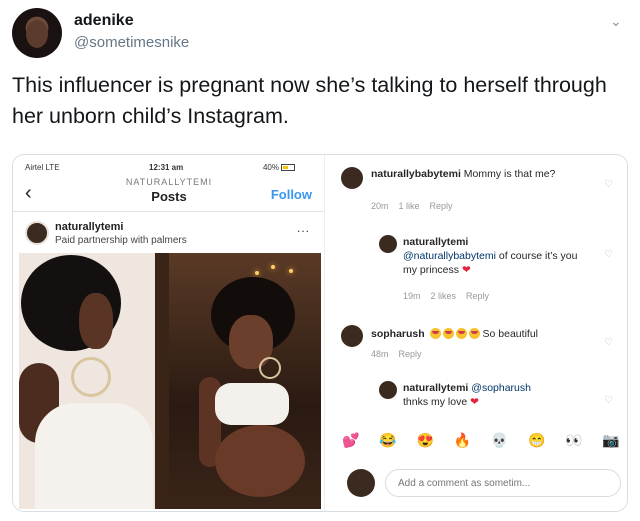 Image resolution: width=640 pixels, height=521 pixels. Describe the element at coordinates (500, 440) in the screenshot. I see `skull-emoji-button: 💀` at that location.